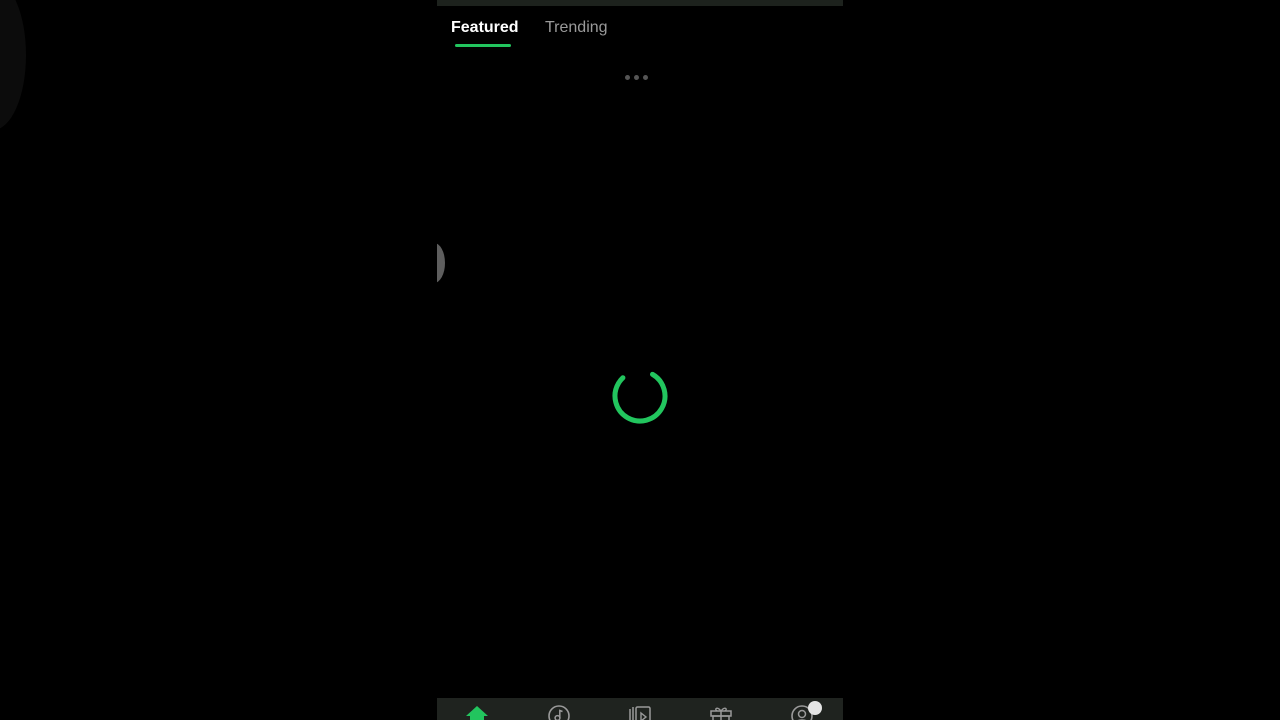 This screenshot has width=1280, height=720. I want to click on ellipsis-icon, so click(640, 73).